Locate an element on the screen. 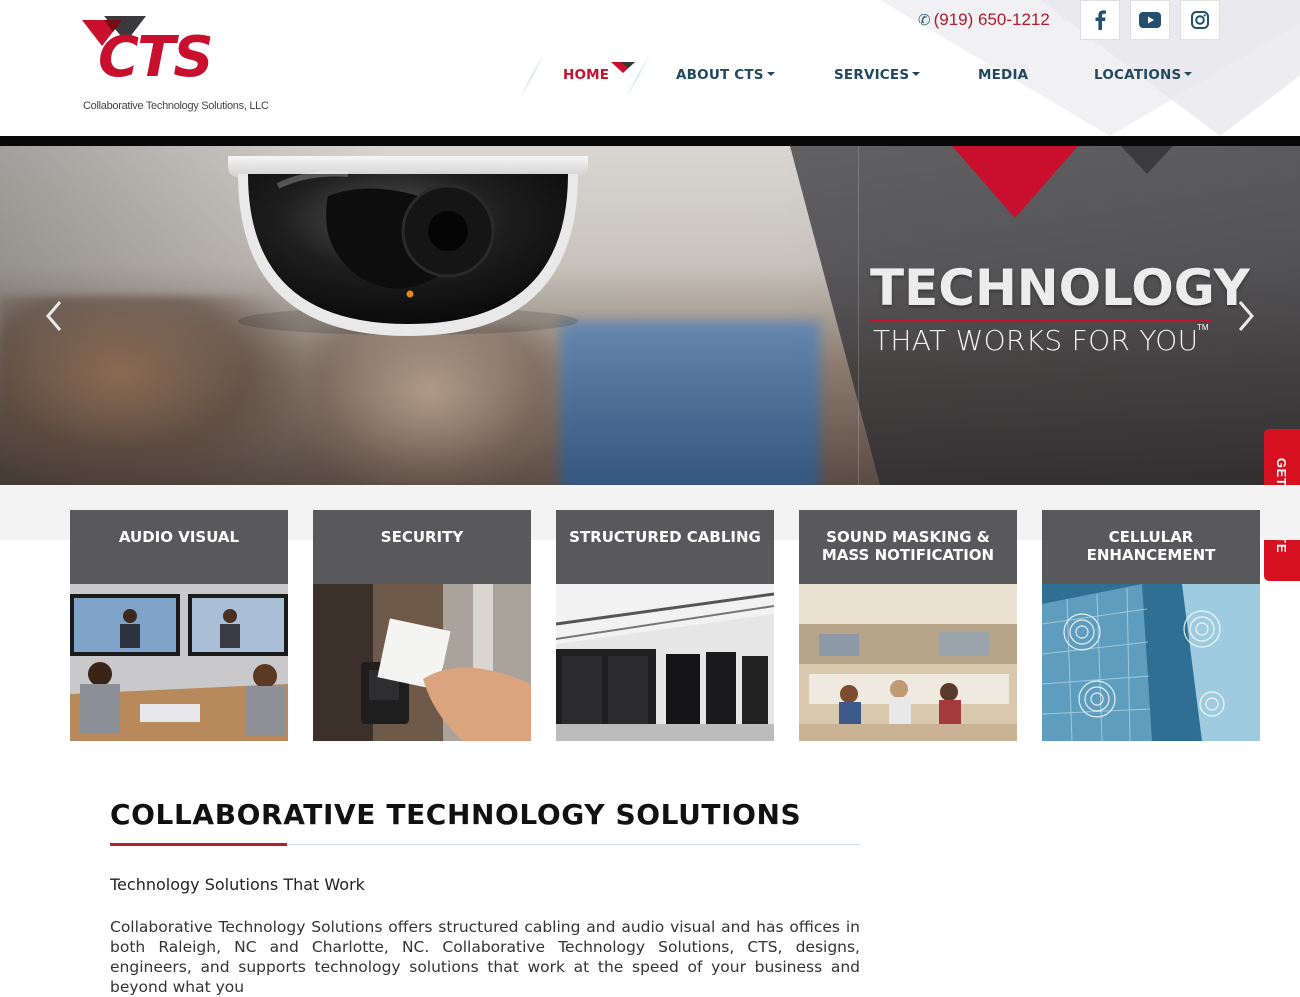 The width and height of the screenshot is (1300, 997). security-camera-image is located at coordinates (408, 246).